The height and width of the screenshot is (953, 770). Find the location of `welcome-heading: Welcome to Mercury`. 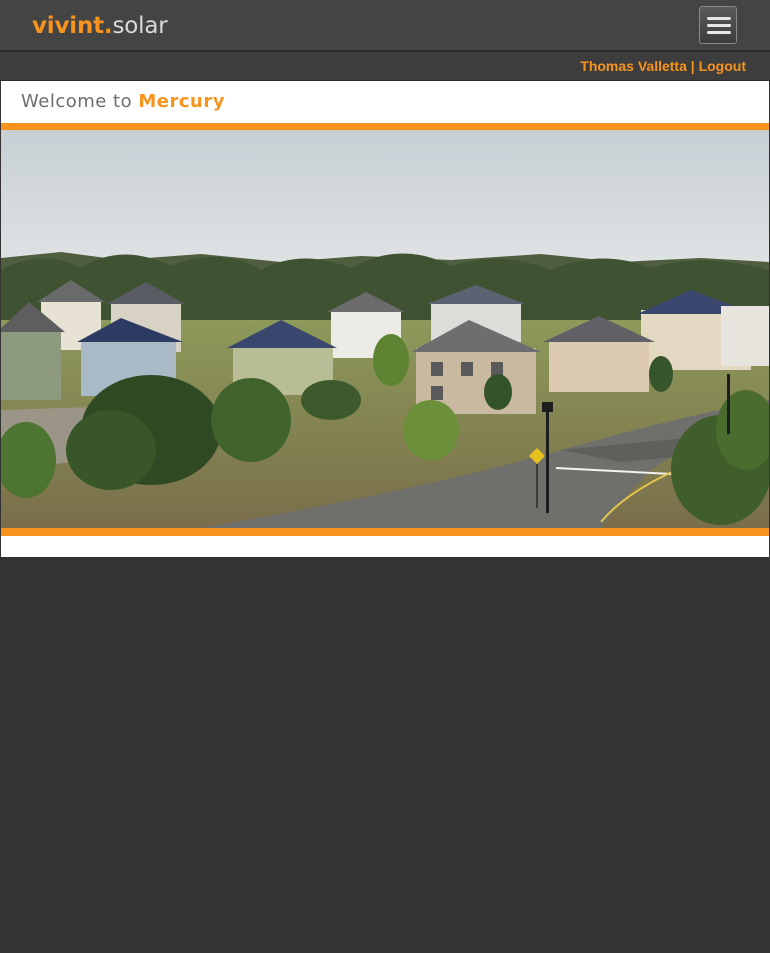

welcome-heading: Welcome to Mercury is located at coordinates (123, 101).